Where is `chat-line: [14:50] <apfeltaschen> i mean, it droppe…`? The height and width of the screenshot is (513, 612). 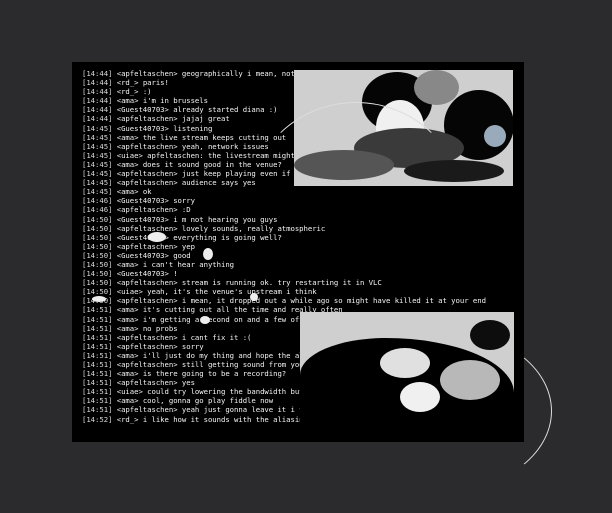
chat-line: [14:50] <apfeltaschen> i mean, it droppe… is located at coordinates (284, 301).